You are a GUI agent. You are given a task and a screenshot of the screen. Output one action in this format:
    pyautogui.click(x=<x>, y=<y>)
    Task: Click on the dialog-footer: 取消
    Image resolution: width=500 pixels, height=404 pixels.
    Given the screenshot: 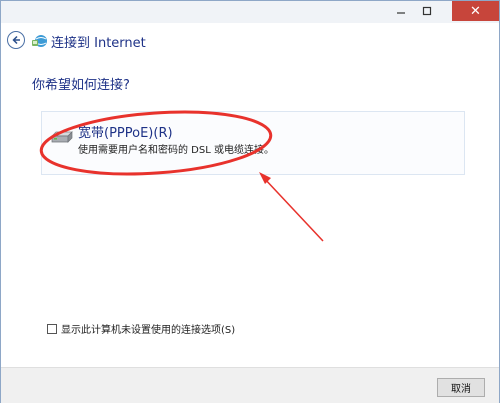 What is the action you would take?
    pyautogui.click(x=250, y=385)
    